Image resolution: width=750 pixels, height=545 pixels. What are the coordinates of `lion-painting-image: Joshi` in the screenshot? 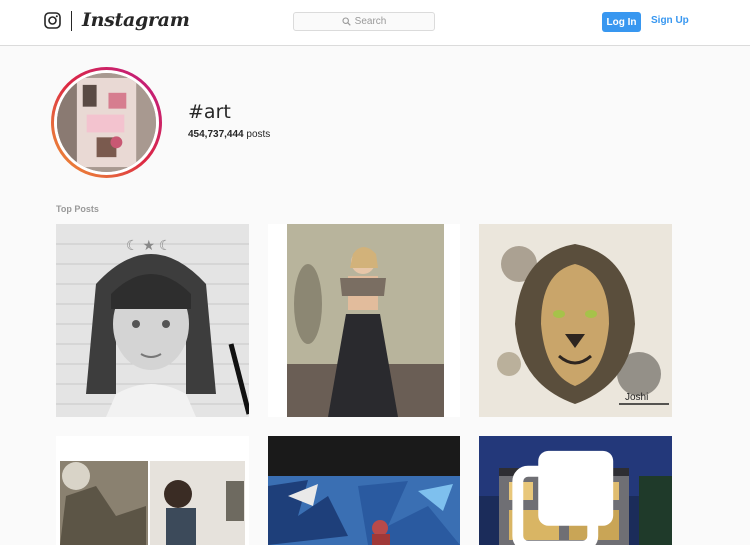 It's located at (575, 320).